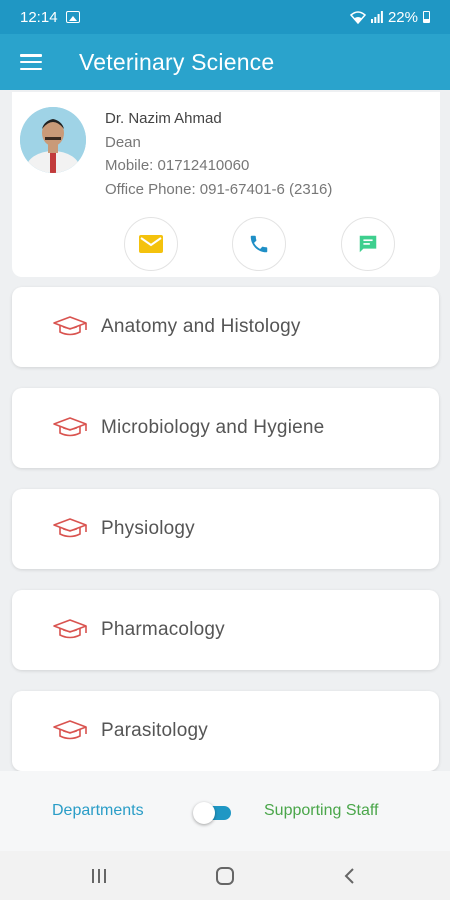  I want to click on message-icon, so click(368, 244).